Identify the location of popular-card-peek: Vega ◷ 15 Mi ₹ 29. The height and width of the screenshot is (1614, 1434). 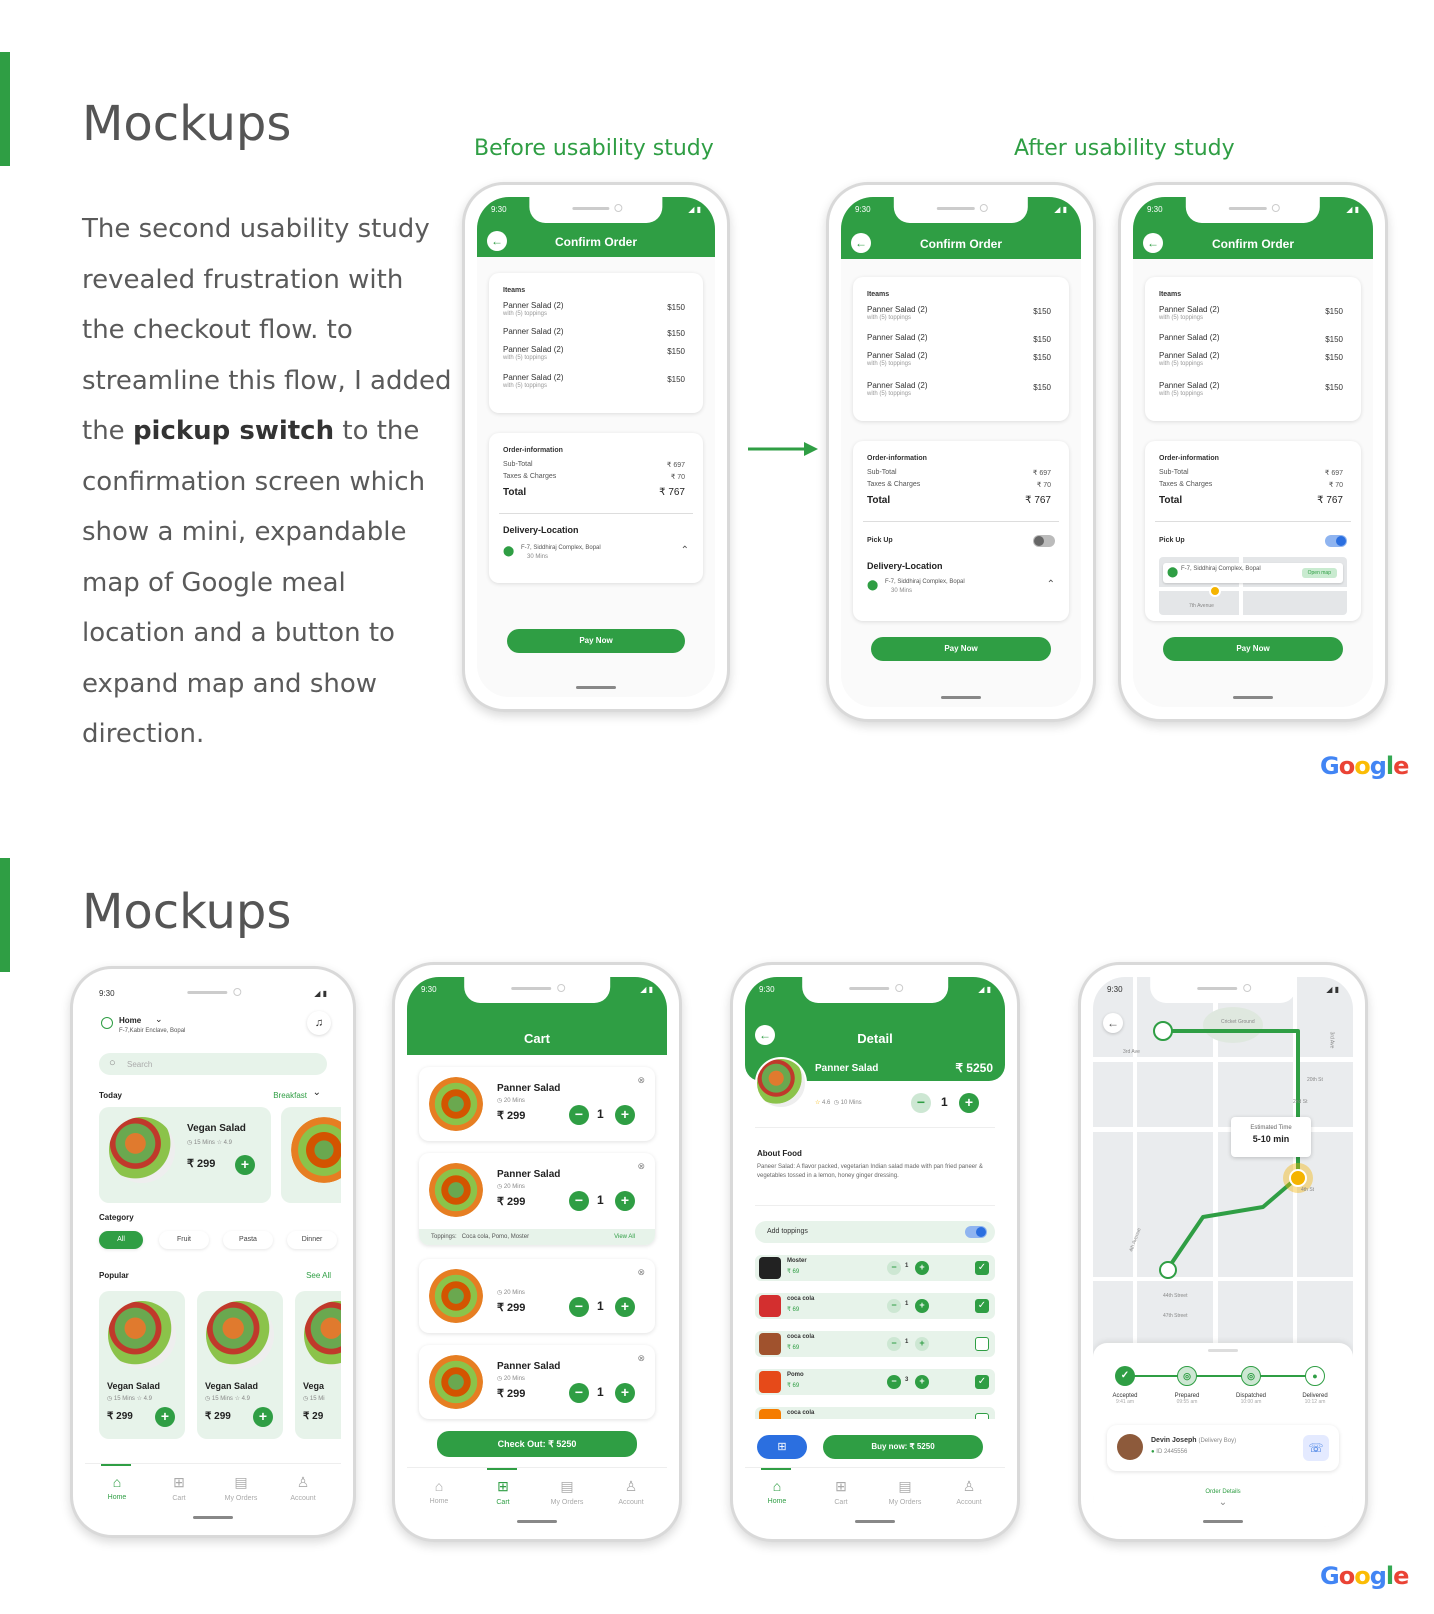
(318, 1365).